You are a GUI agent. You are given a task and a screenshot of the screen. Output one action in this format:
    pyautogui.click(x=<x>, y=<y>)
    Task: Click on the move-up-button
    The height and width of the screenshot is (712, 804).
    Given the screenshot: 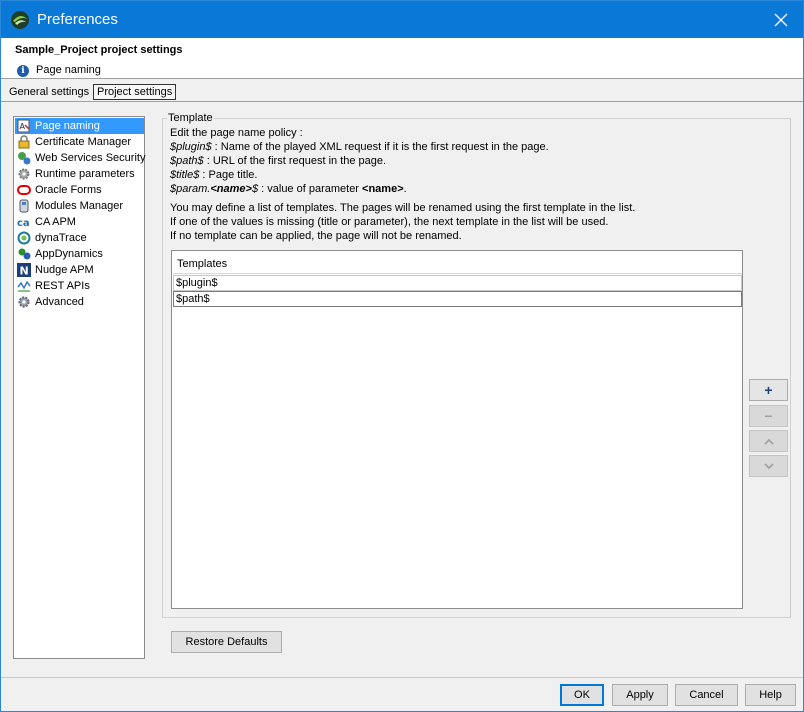 What is the action you would take?
    pyautogui.click(x=768, y=441)
    